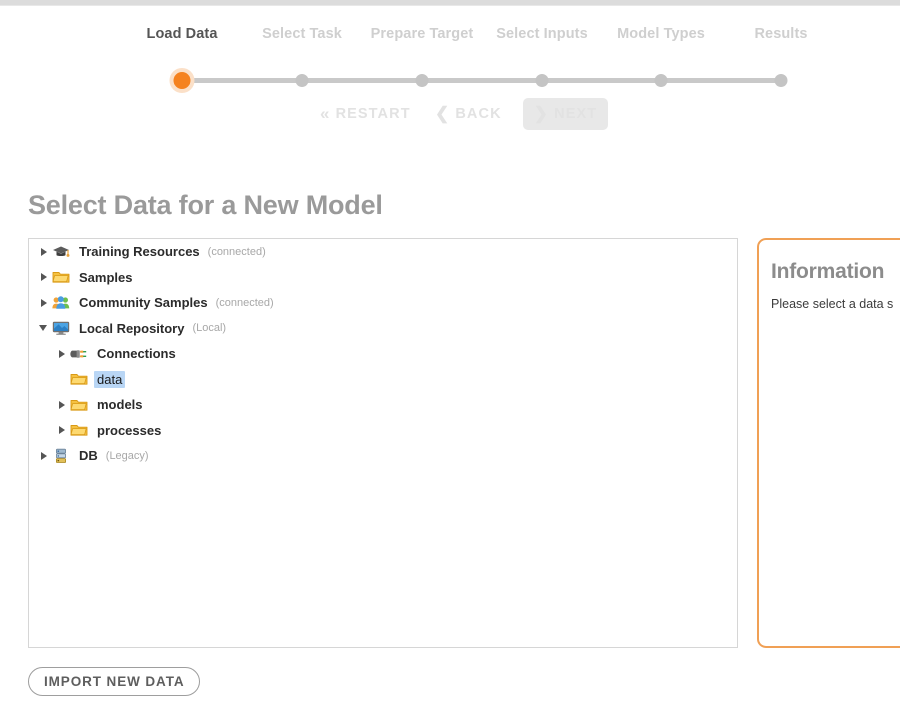  I want to click on wizard-track-line, so click(482, 80).